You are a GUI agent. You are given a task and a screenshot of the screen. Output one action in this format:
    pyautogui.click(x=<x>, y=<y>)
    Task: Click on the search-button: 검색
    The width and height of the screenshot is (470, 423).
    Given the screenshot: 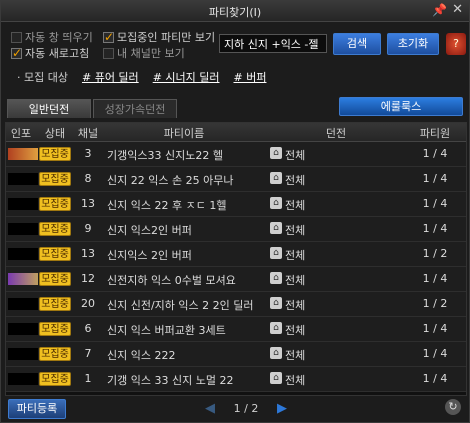 What is the action you would take?
    pyautogui.click(x=357, y=44)
    